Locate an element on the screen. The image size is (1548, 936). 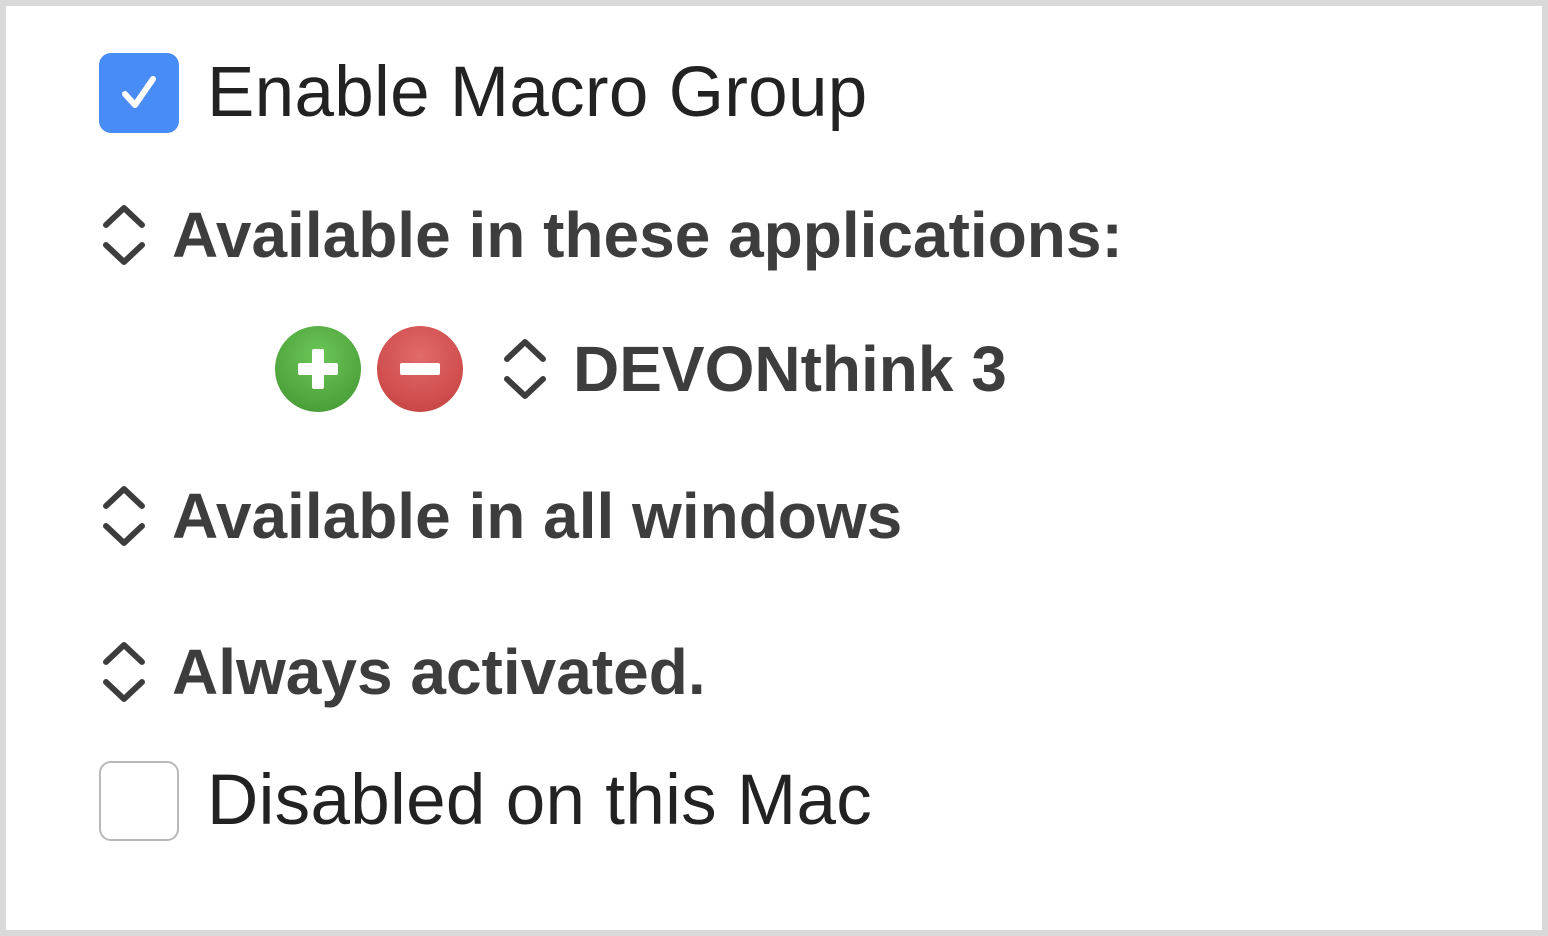
disabled-on-this-mac-row: Disabled on this Mac is located at coordinates (485, 800).